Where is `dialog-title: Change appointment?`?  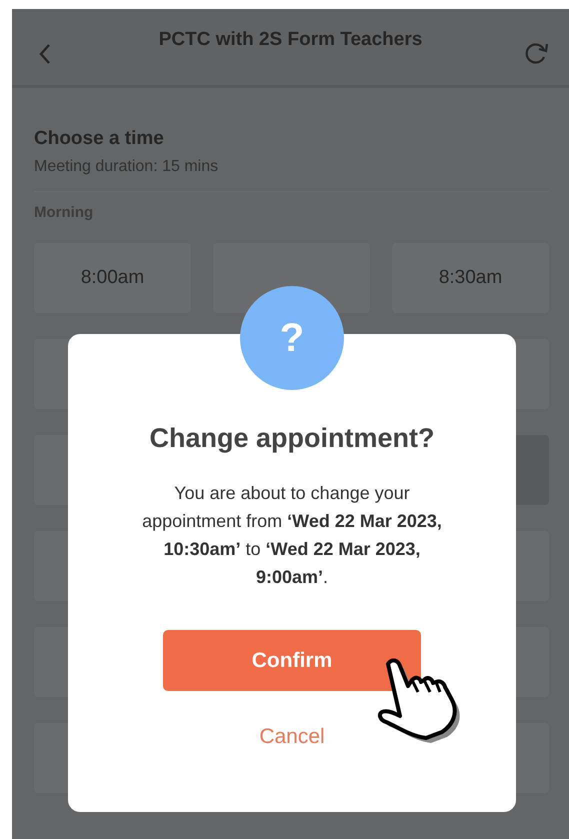
dialog-title: Change appointment? is located at coordinates (292, 438).